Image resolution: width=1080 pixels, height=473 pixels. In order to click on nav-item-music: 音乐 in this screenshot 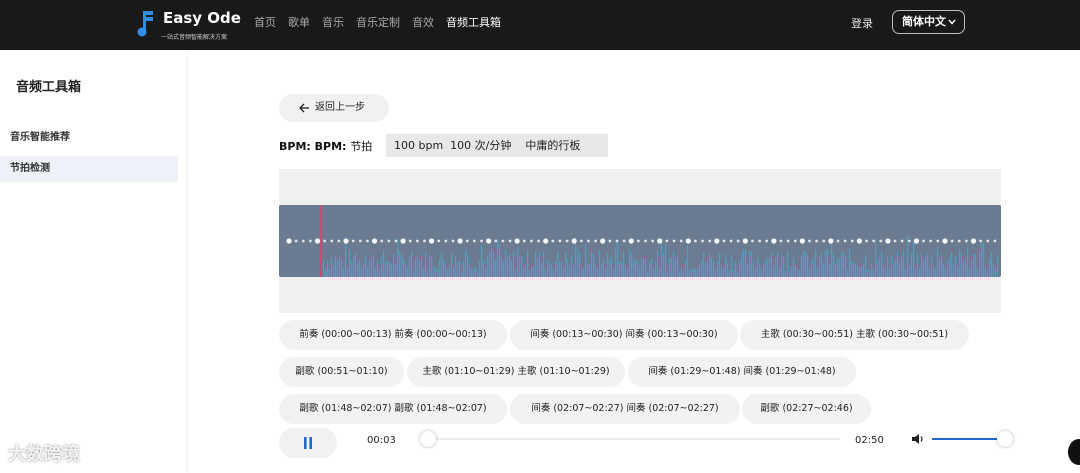, I will do `click(333, 22)`.